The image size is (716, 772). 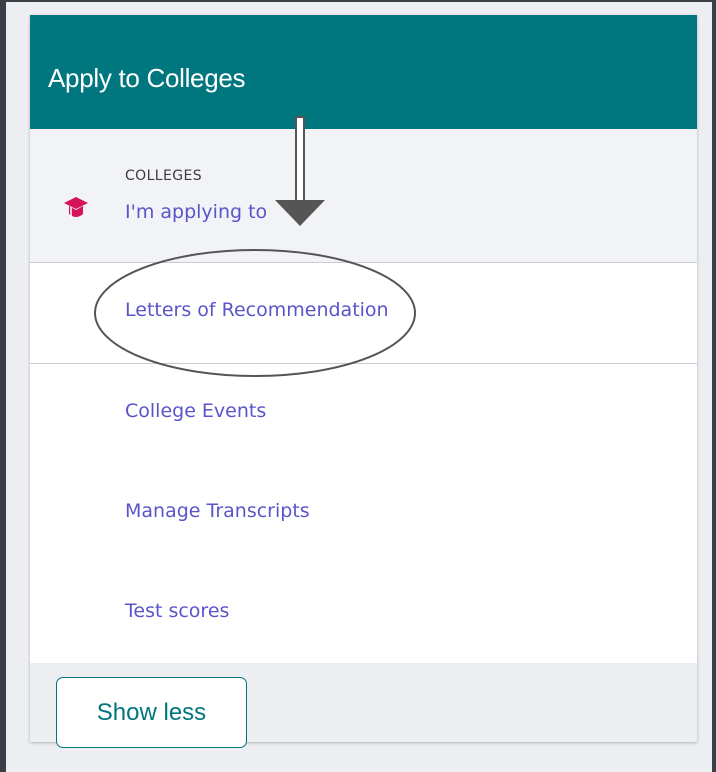 What do you see at coordinates (363, 514) in the screenshot?
I see `menu-item-manage-transcripts: Manage Transcripts` at bounding box center [363, 514].